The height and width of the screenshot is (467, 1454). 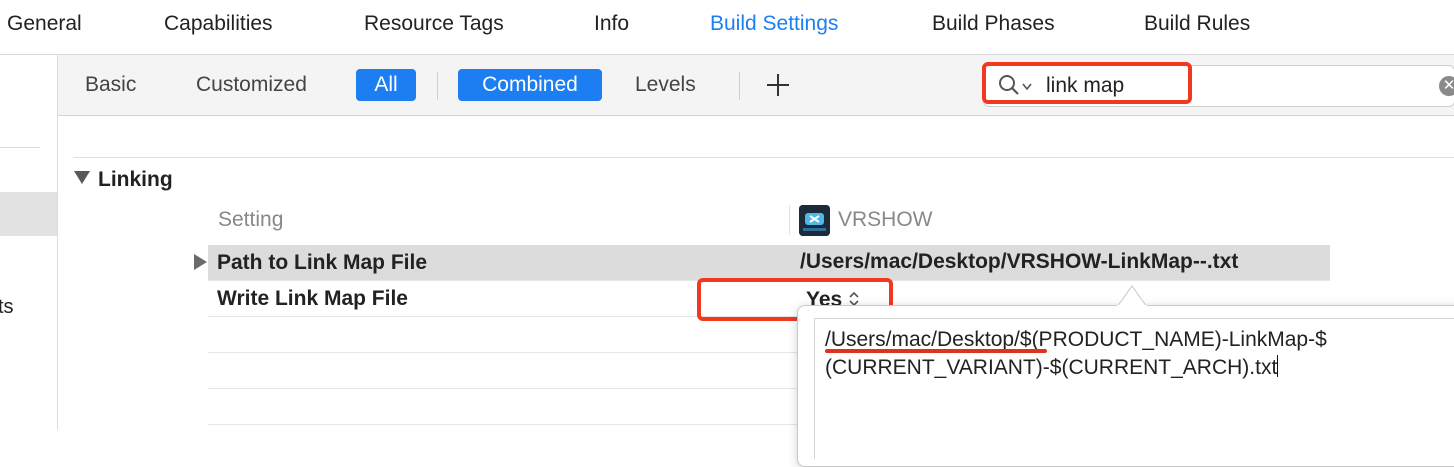 I want to click on targets-sidebar: ts, so click(x=29, y=242).